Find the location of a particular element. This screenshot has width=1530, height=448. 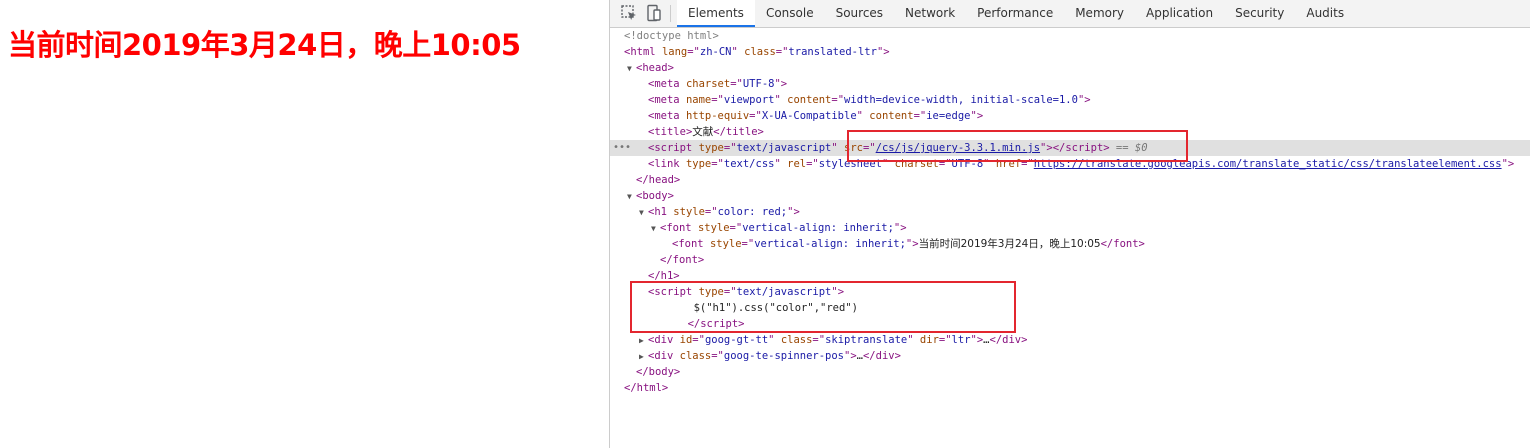

attribute-name: rel is located at coordinates (797, 164).